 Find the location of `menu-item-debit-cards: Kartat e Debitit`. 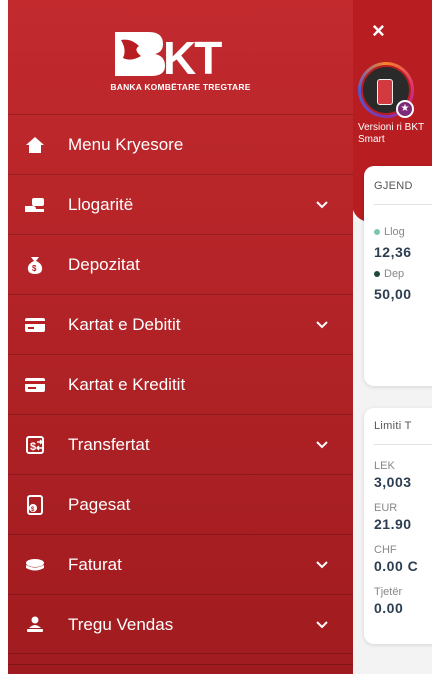

menu-item-debit-cards: Kartat e Debitit is located at coordinates (180, 324).